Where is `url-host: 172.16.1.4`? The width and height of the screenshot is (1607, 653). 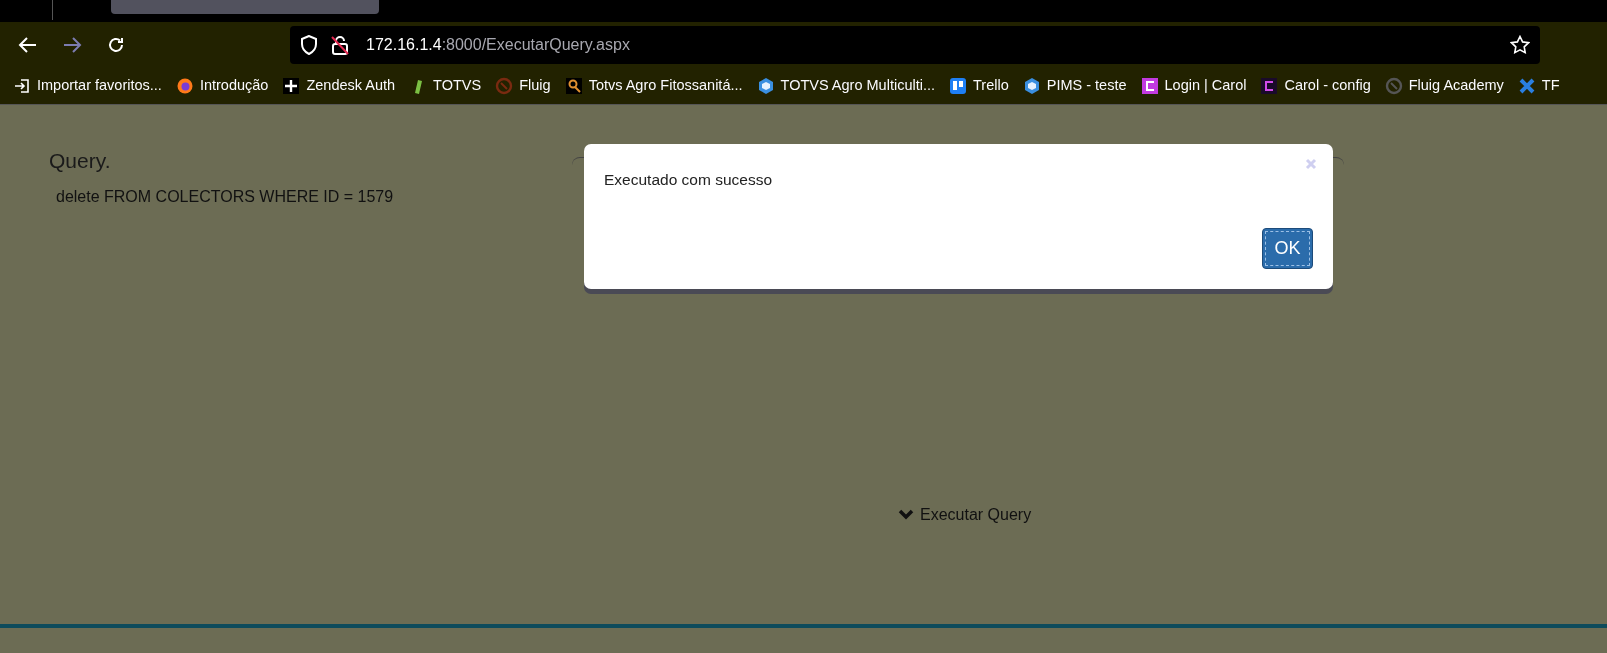 url-host: 172.16.1.4 is located at coordinates (404, 45).